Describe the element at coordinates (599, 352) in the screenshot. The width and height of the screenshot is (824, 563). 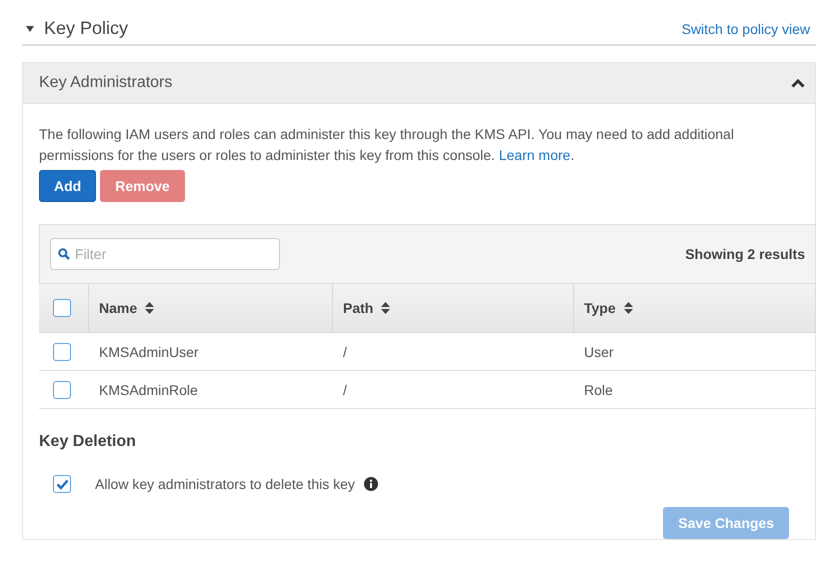
I see `table-cell: User` at that location.